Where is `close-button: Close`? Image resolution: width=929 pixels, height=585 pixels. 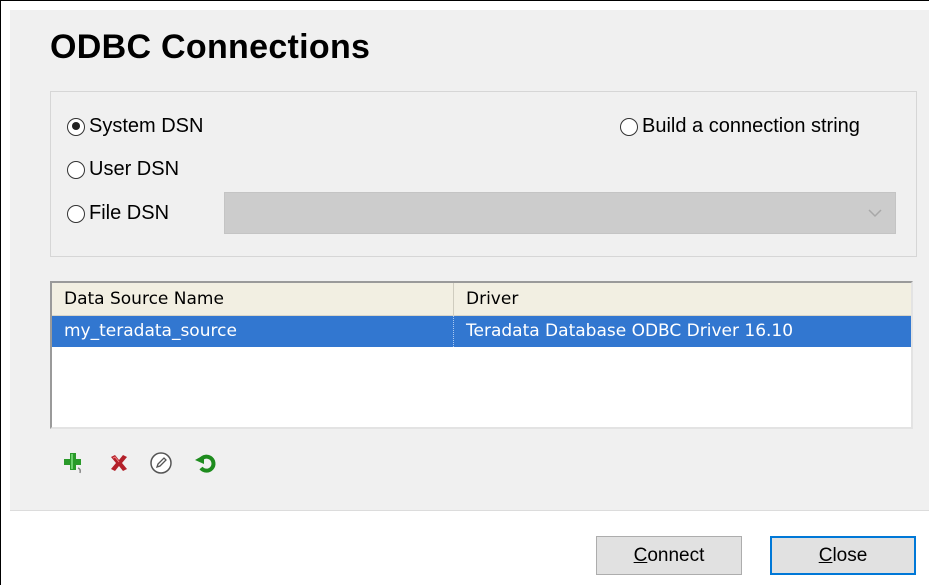
close-button: Close is located at coordinates (843, 555).